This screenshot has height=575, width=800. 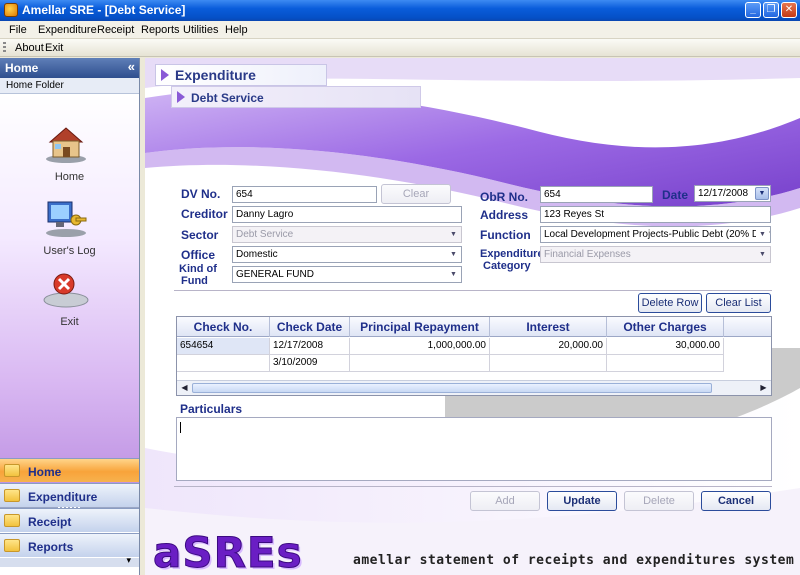 I want to click on exit-toolbar-button: Exit, so click(x=54, y=48).